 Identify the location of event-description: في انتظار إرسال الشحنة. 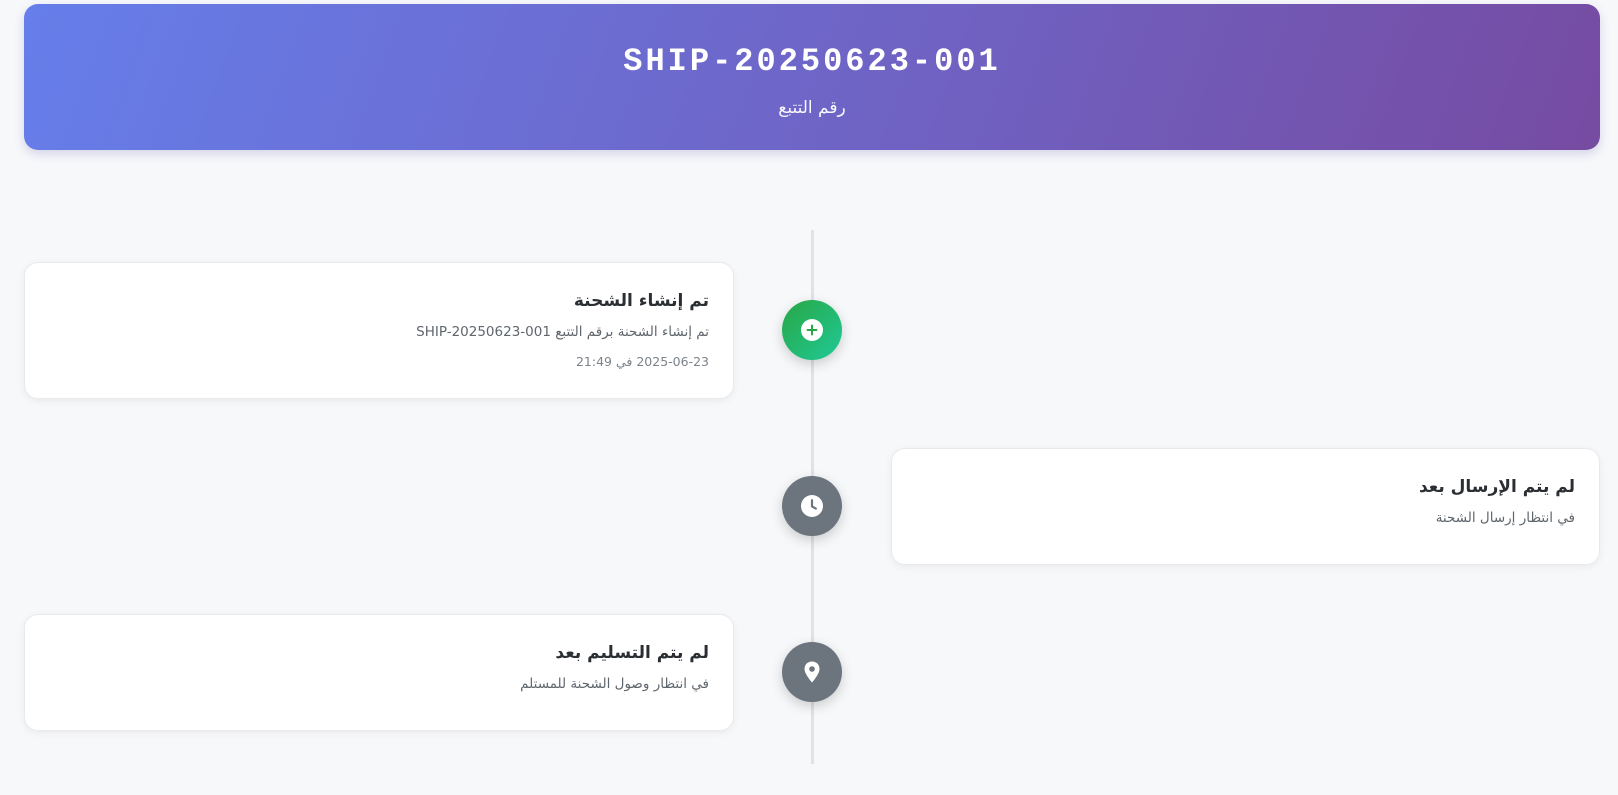
(1505, 518).